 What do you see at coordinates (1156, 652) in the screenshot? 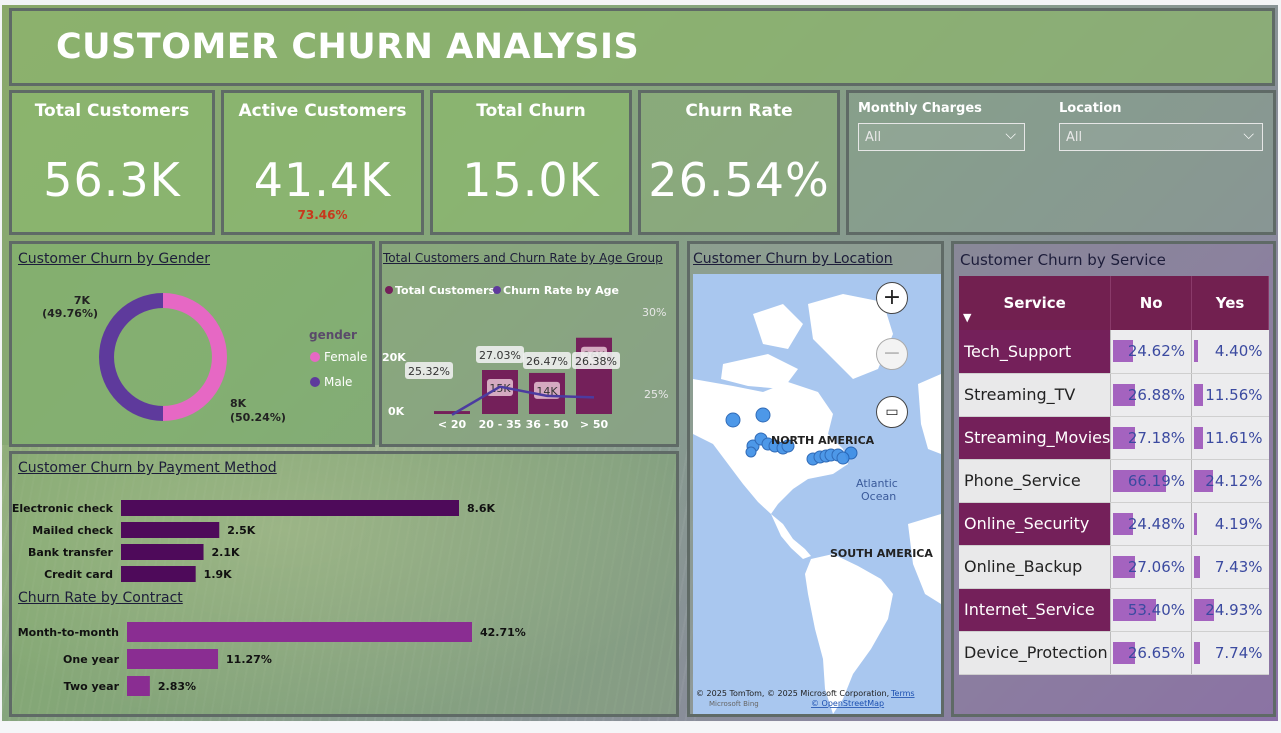
I see `no-value: 26.65%` at bounding box center [1156, 652].